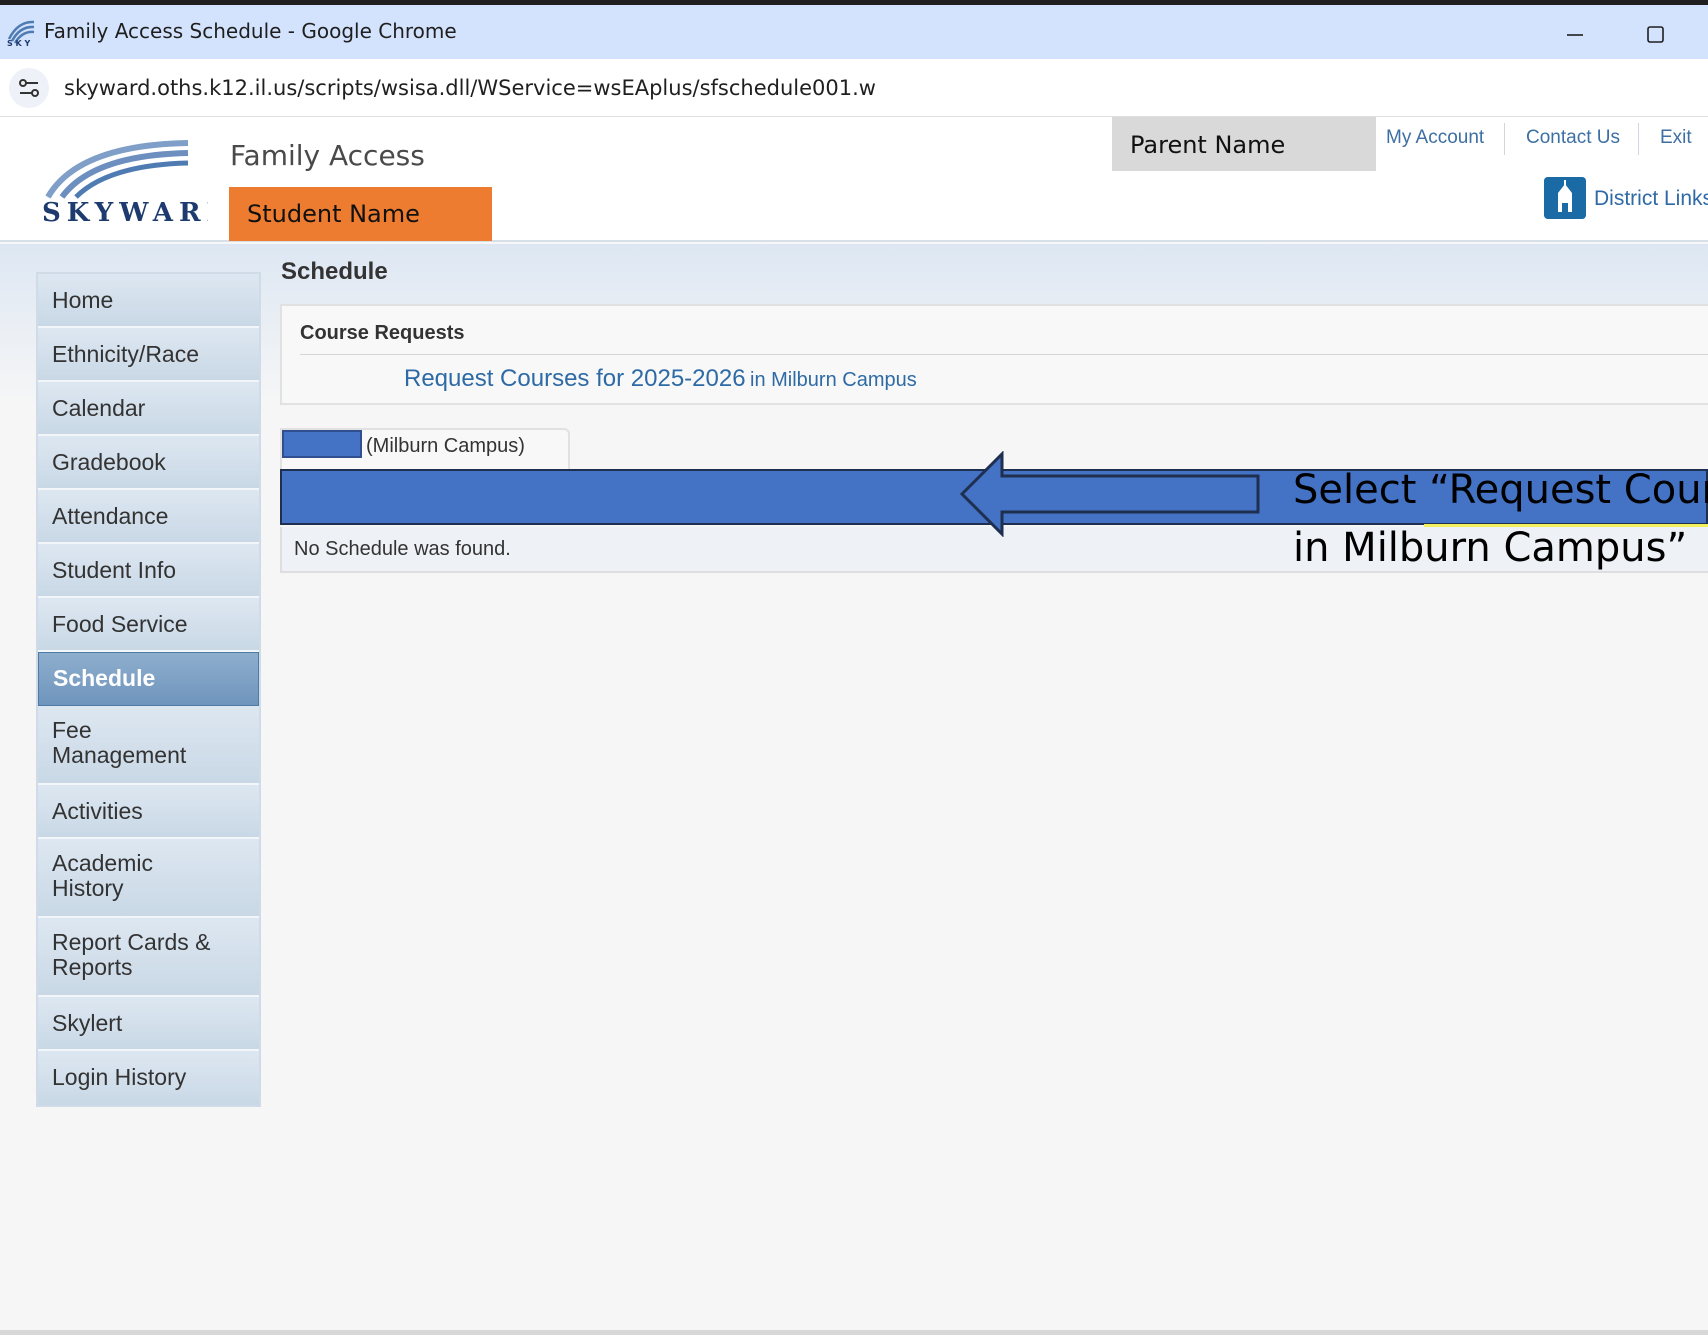  I want to click on request-courses-campus: in Milburn Campus, so click(833, 380).